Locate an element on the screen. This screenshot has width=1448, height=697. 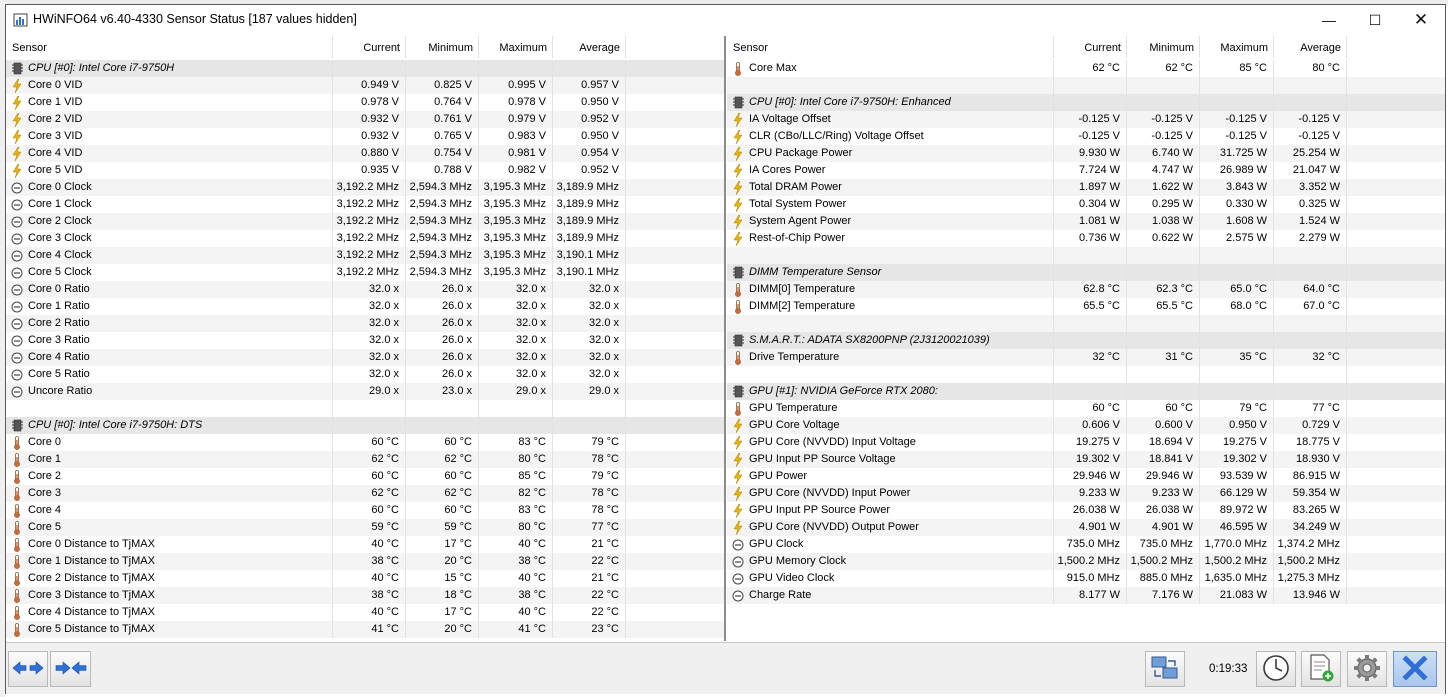
network-sharing-button is located at coordinates (1165, 669).